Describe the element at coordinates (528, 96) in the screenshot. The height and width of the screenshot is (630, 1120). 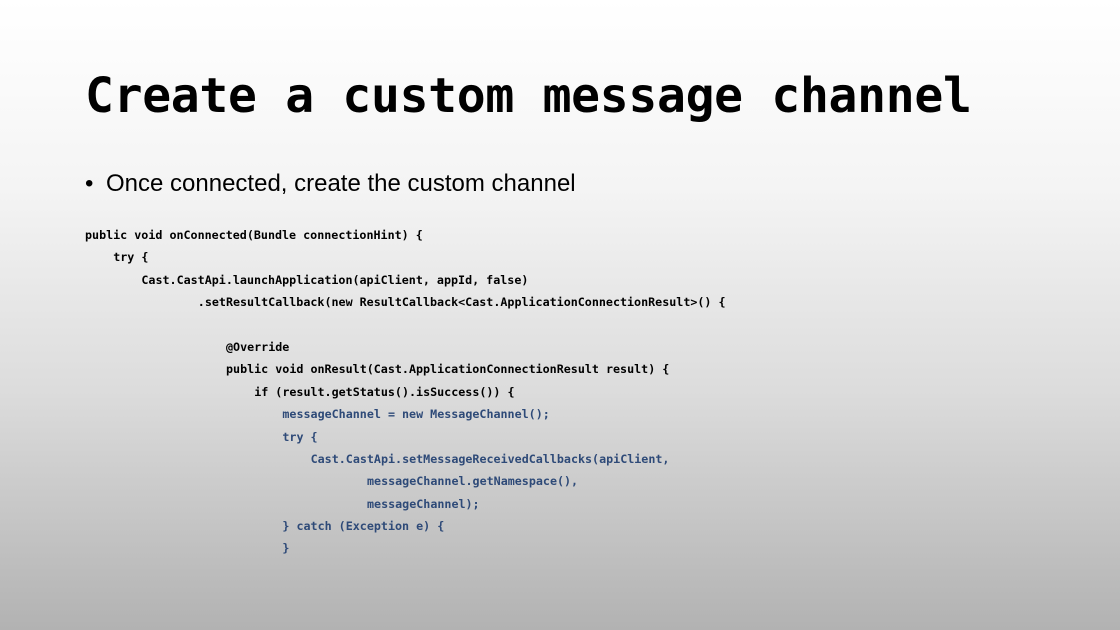
I see `slide-title: Create a custom message channel` at that location.